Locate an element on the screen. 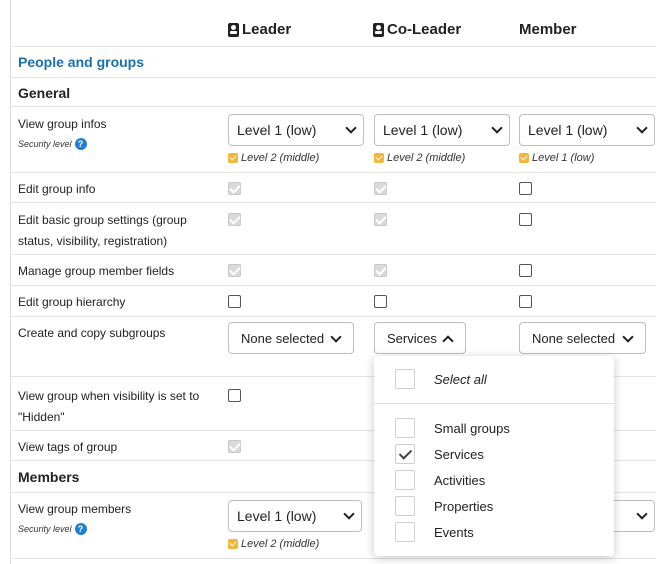 Image resolution: width=656 pixels, height=564 pixels. chevron-up-icon is located at coordinates (448, 341).